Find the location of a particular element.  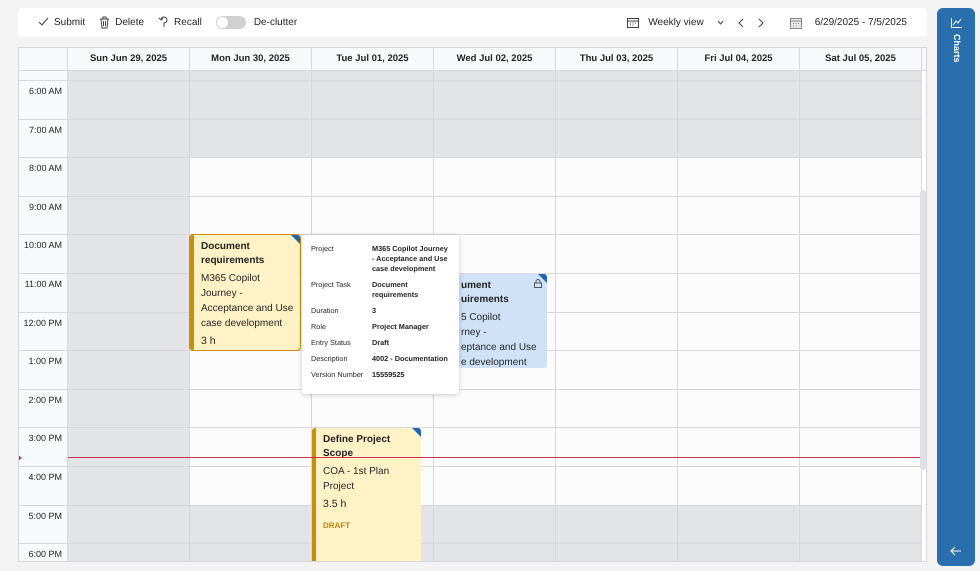

time-label: 9:00 AM is located at coordinates (45, 207).